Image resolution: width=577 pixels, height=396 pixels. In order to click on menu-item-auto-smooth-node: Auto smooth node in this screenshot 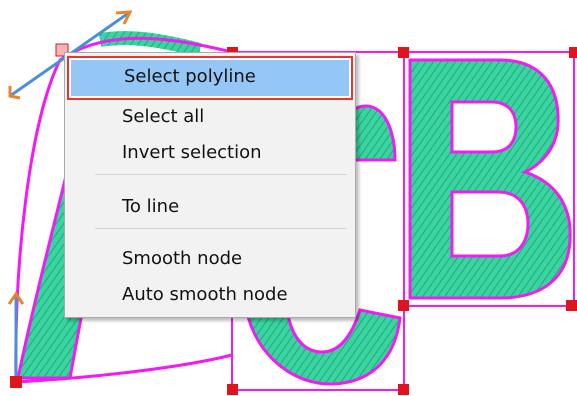, I will do `click(210, 295)`.